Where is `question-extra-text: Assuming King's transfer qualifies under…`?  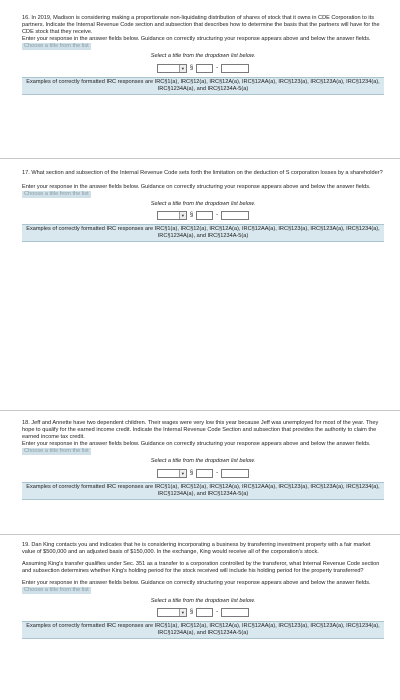 question-extra-text: Assuming King's transfer qualifies under… is located at coordinates (201, 568).